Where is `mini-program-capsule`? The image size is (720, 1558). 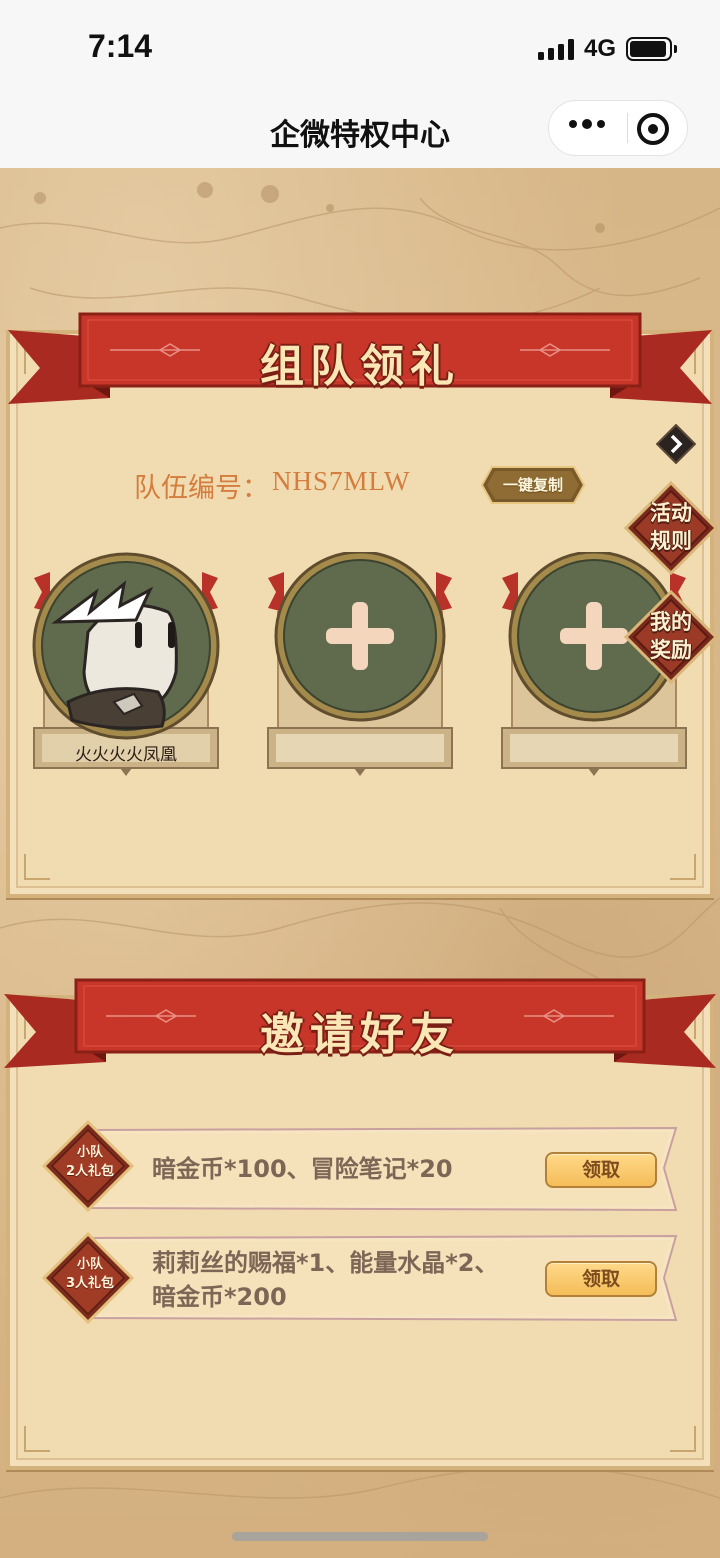
mini-program-capsule is located at coordinates (618, 128).